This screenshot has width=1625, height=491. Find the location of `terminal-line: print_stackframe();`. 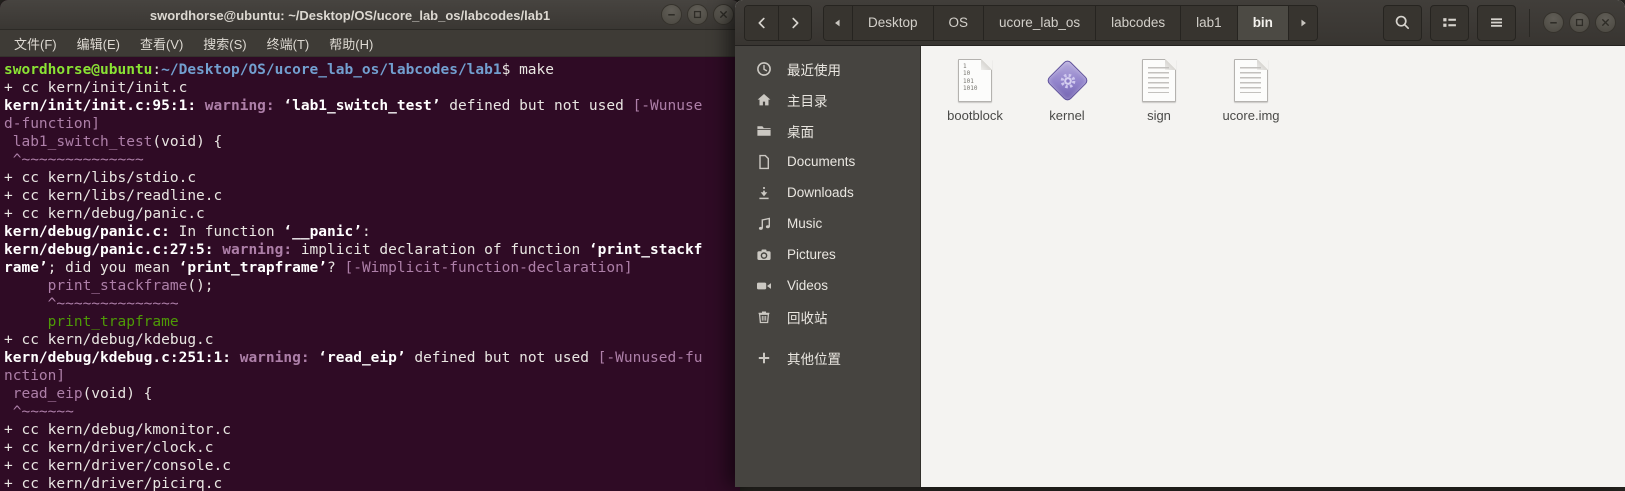

terminal-line: print_stackframe(); is located at coordinates (130, 286).